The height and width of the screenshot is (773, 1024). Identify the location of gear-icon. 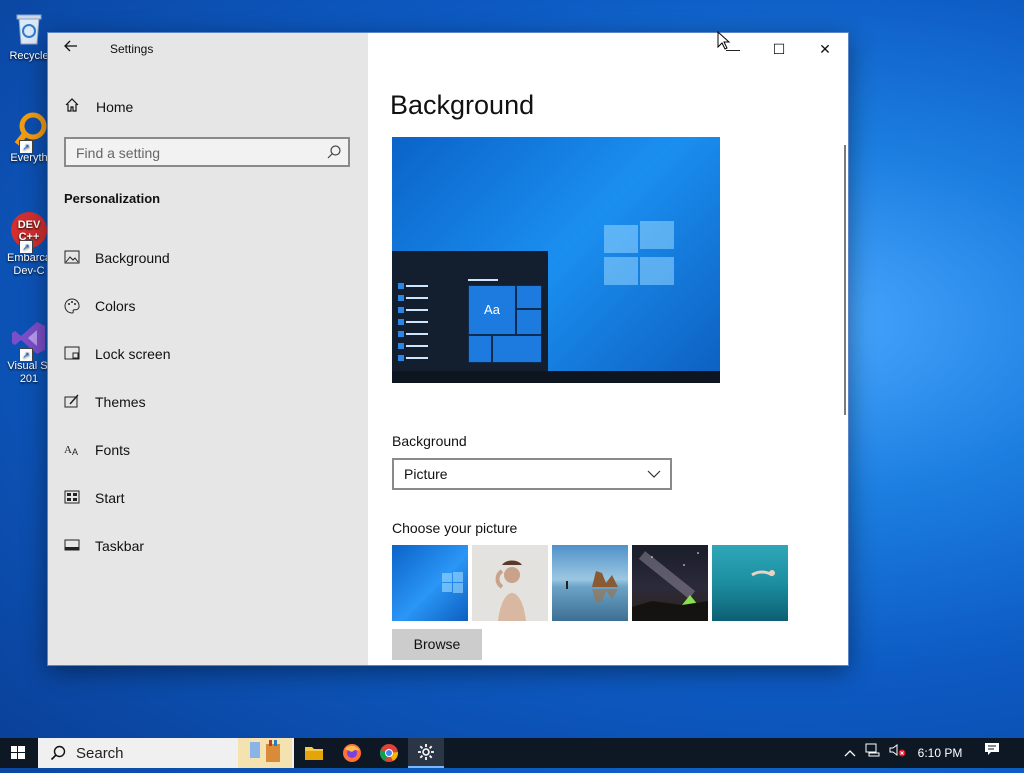
(426, 752).